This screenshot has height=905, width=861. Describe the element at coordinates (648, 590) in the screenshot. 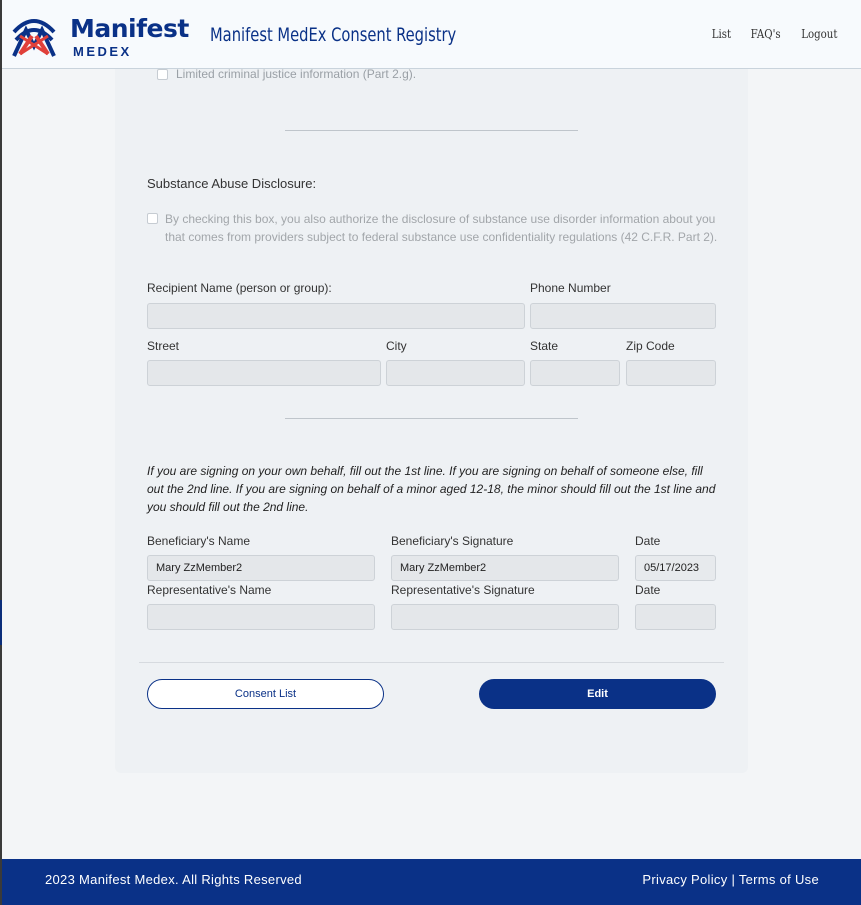

I see `representative-date-label: Date` at that location.